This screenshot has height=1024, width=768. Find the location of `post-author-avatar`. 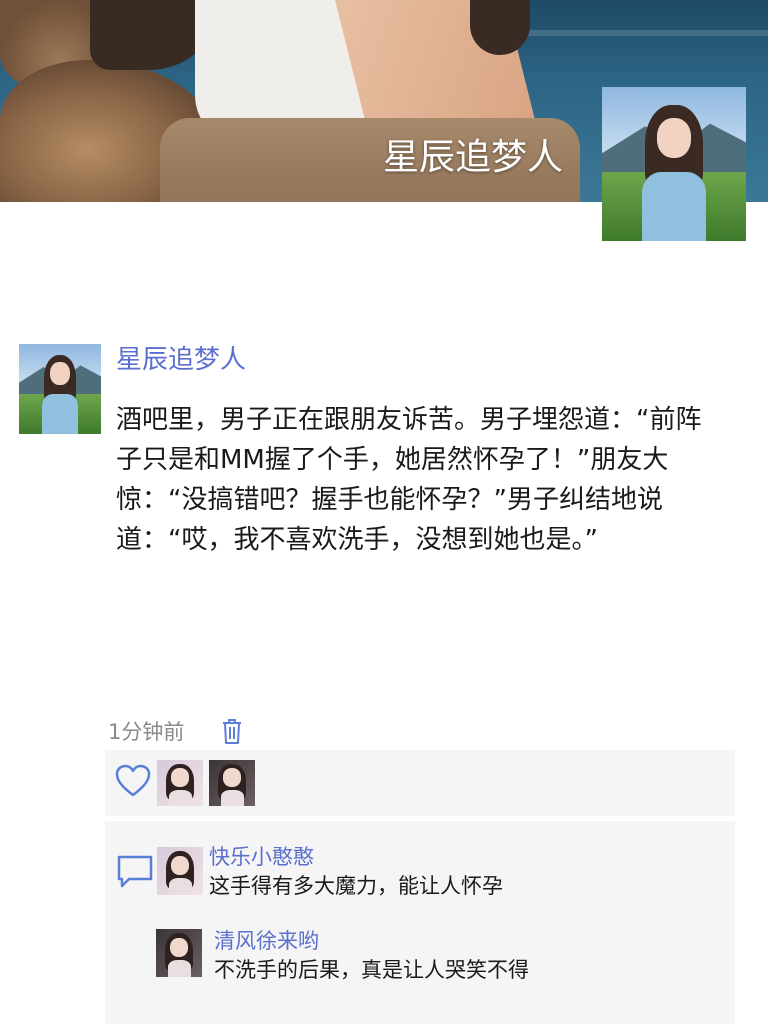

post-author-avatar is located at coordinates (60, 389).